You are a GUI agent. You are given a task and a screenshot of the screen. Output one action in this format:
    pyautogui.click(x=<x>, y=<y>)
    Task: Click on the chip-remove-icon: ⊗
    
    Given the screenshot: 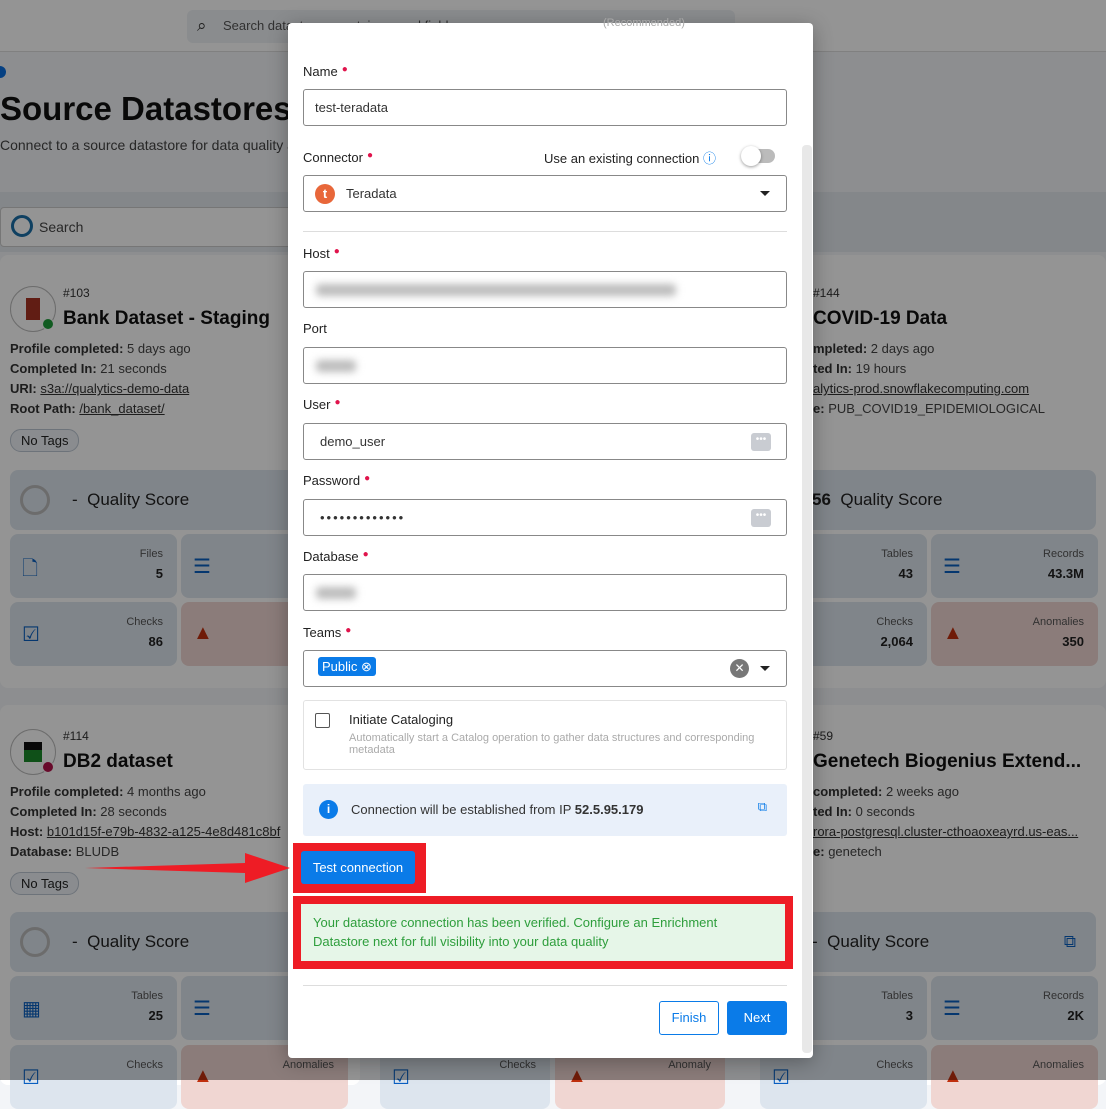 What is the action you would take?
    pyautogui.click(x=366, y=666)
    